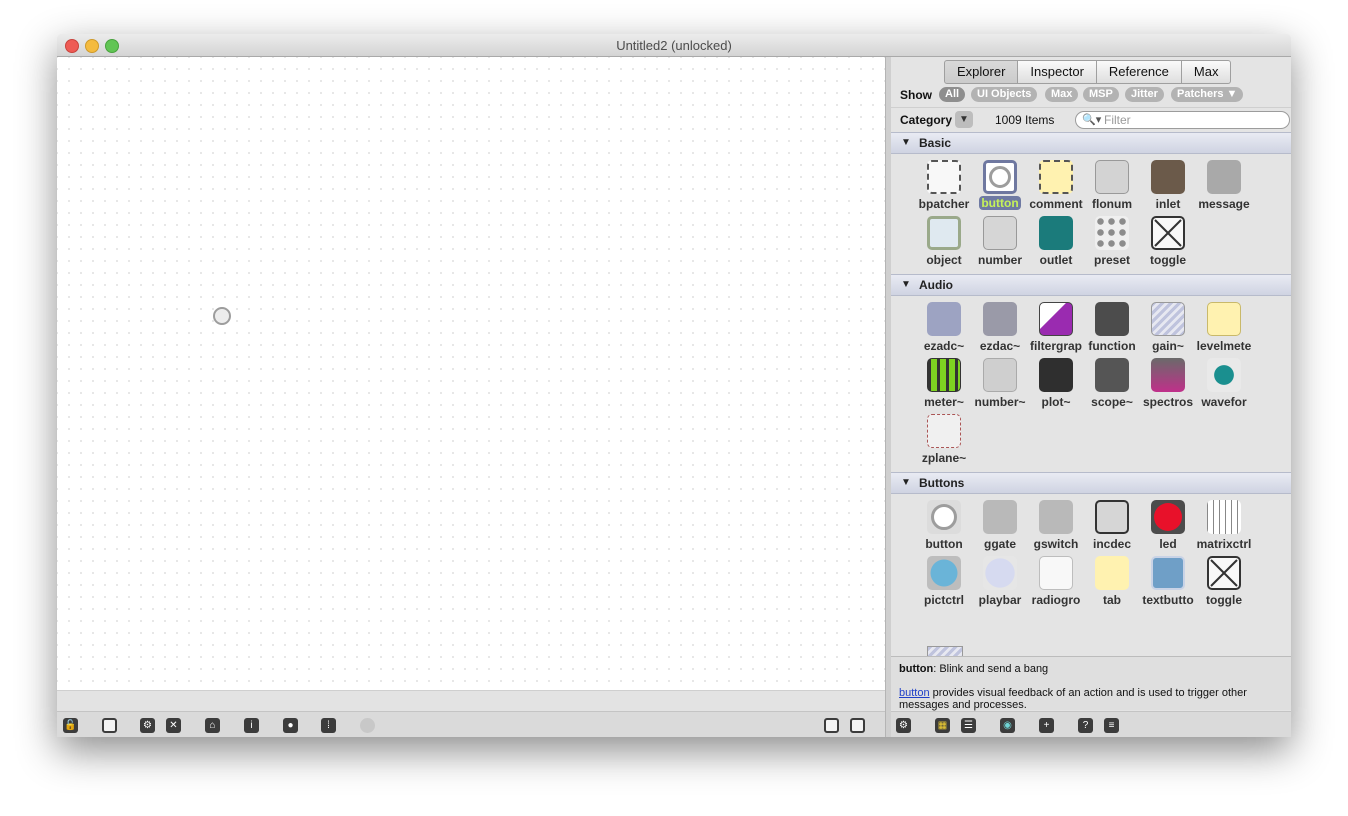 This screenshot has height=816, width=1348. I want to click on dsp-icon, so click(367, 725).